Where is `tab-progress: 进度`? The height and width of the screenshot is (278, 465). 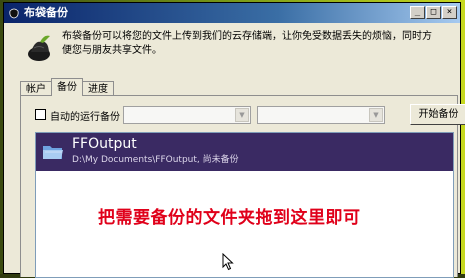 tab-progress: 进度 is located at coordinates (98, 88).